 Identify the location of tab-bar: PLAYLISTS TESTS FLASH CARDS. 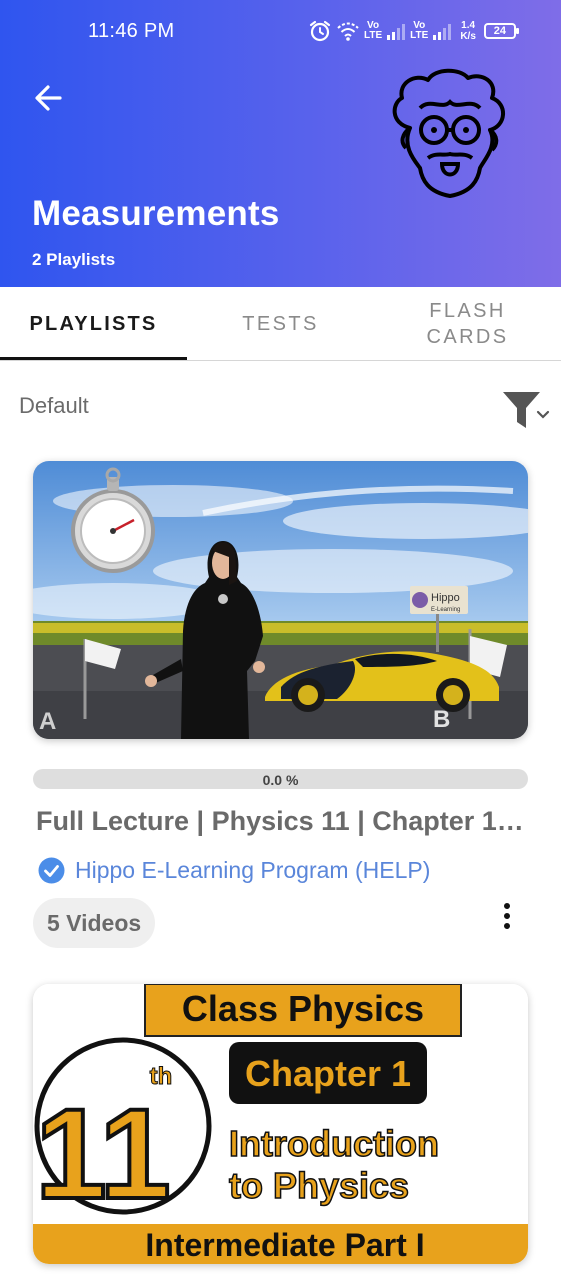
(280, 324).